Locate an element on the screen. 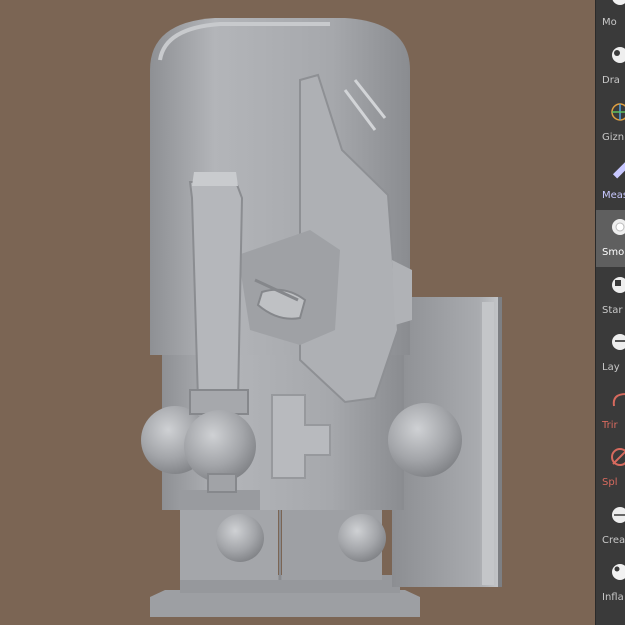  tool-smooth-brush: Smo is located at coordinates (610, 238).